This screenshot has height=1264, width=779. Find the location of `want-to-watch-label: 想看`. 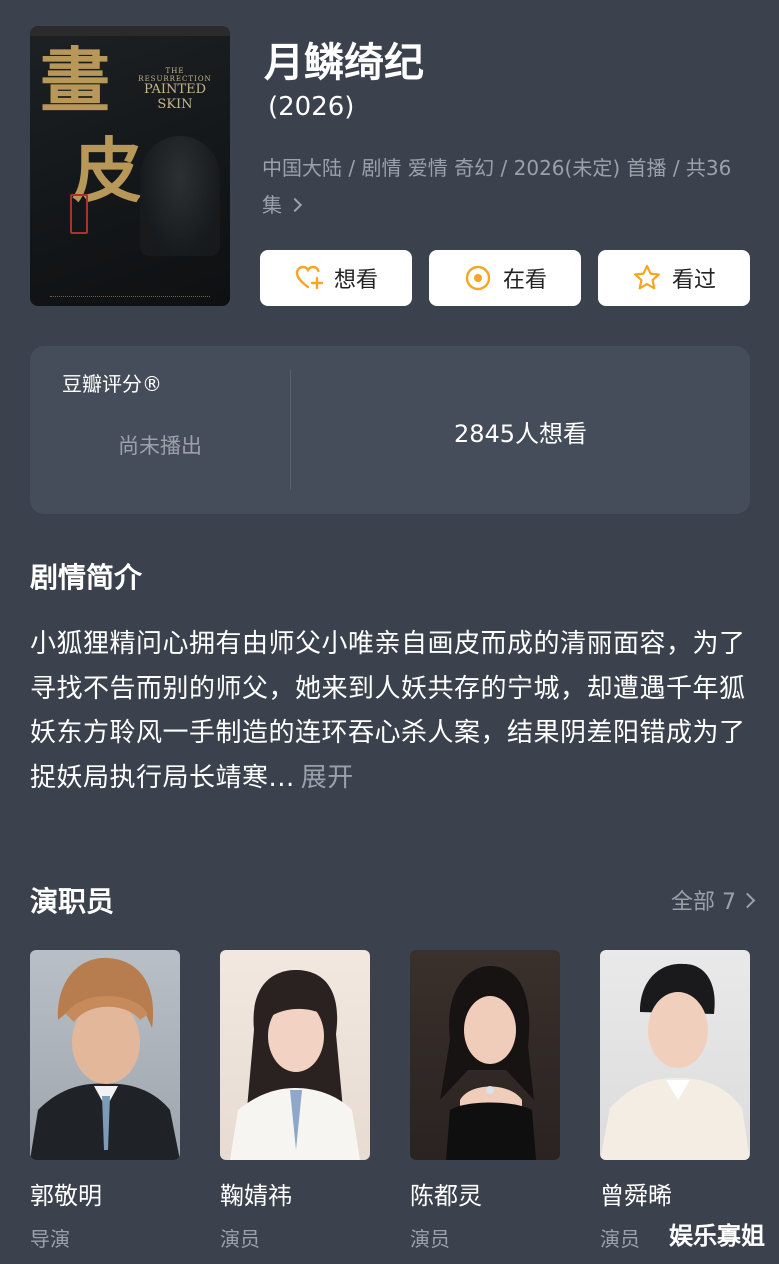

want-to-watch-label: 想看 is located at coordinates (355, 280).